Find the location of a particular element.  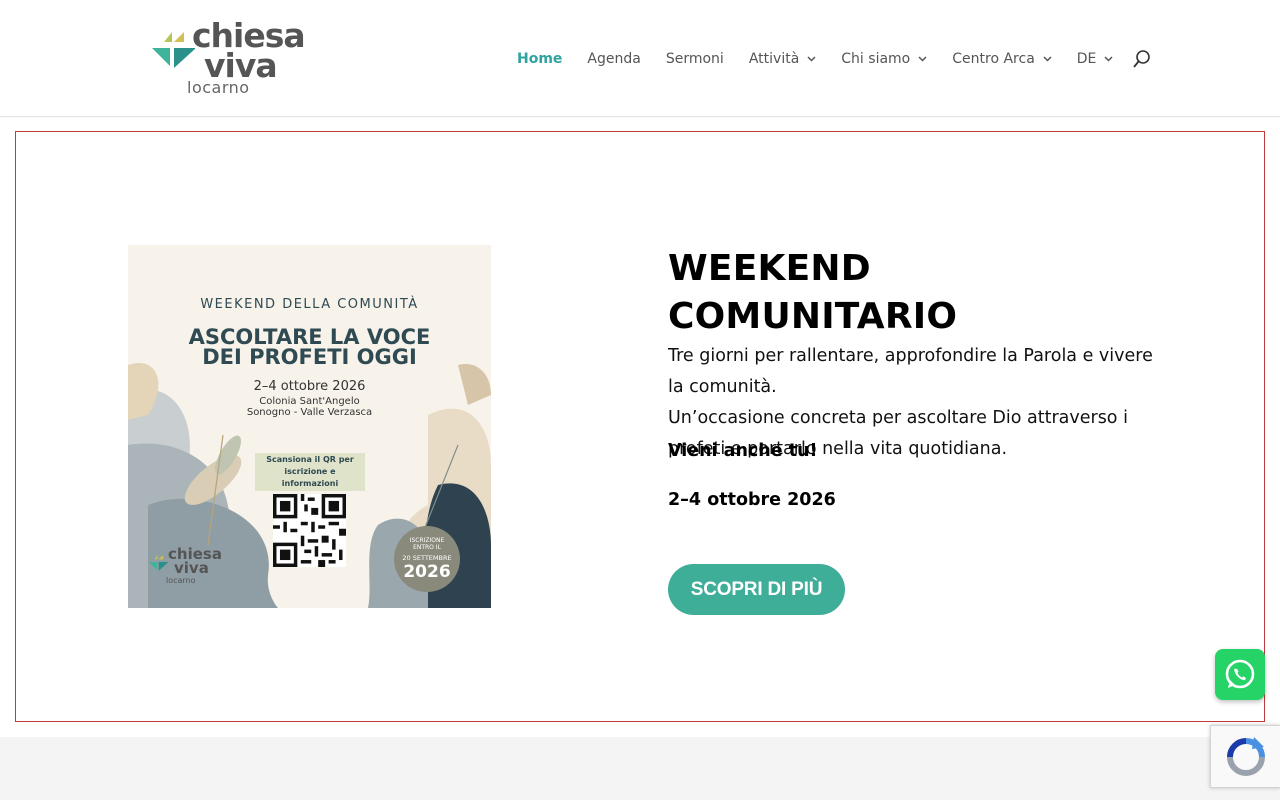

nav-item-chi-siamo: Chi siamo is located at coordinates (884, 59).